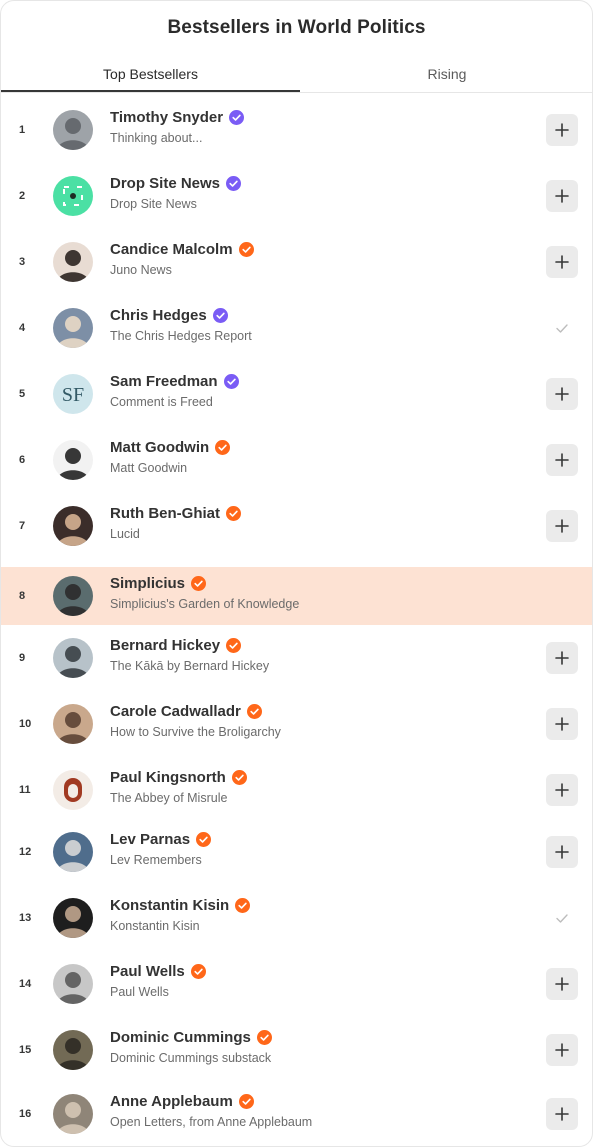 This screenshot has width=593, height=1147. What do you see at coordinates (167, 117) in the screenshot?
I see `author-name-label: Timothy Snyder` at bounding box center [167, 117].